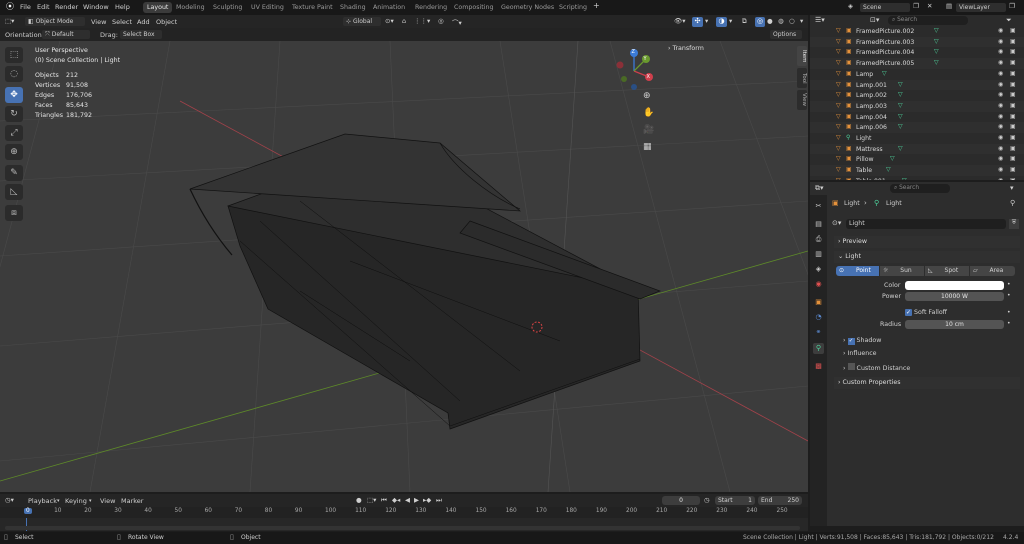 Image resolution: width=1024 pixels, height=544 pixels. I want to click on timeline-editor-icon: ◷▾, so click(9, 500).